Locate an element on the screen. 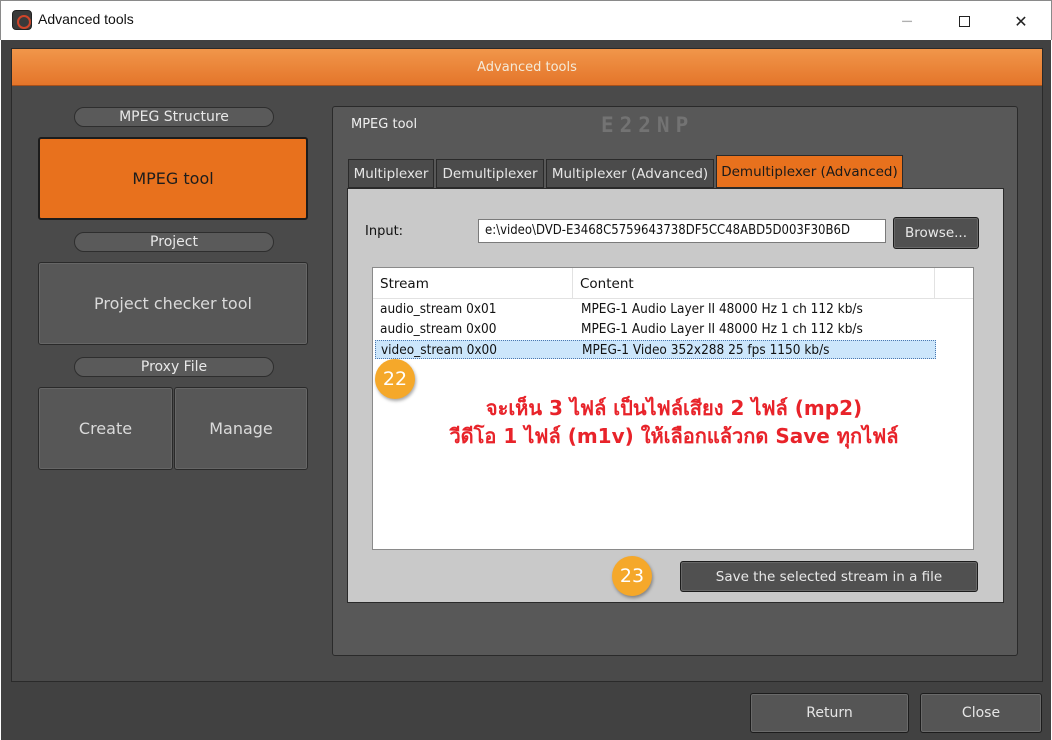 The height and width of the screenshot is (740, 1052). maximize-icon is located at coordinates (964, 21).